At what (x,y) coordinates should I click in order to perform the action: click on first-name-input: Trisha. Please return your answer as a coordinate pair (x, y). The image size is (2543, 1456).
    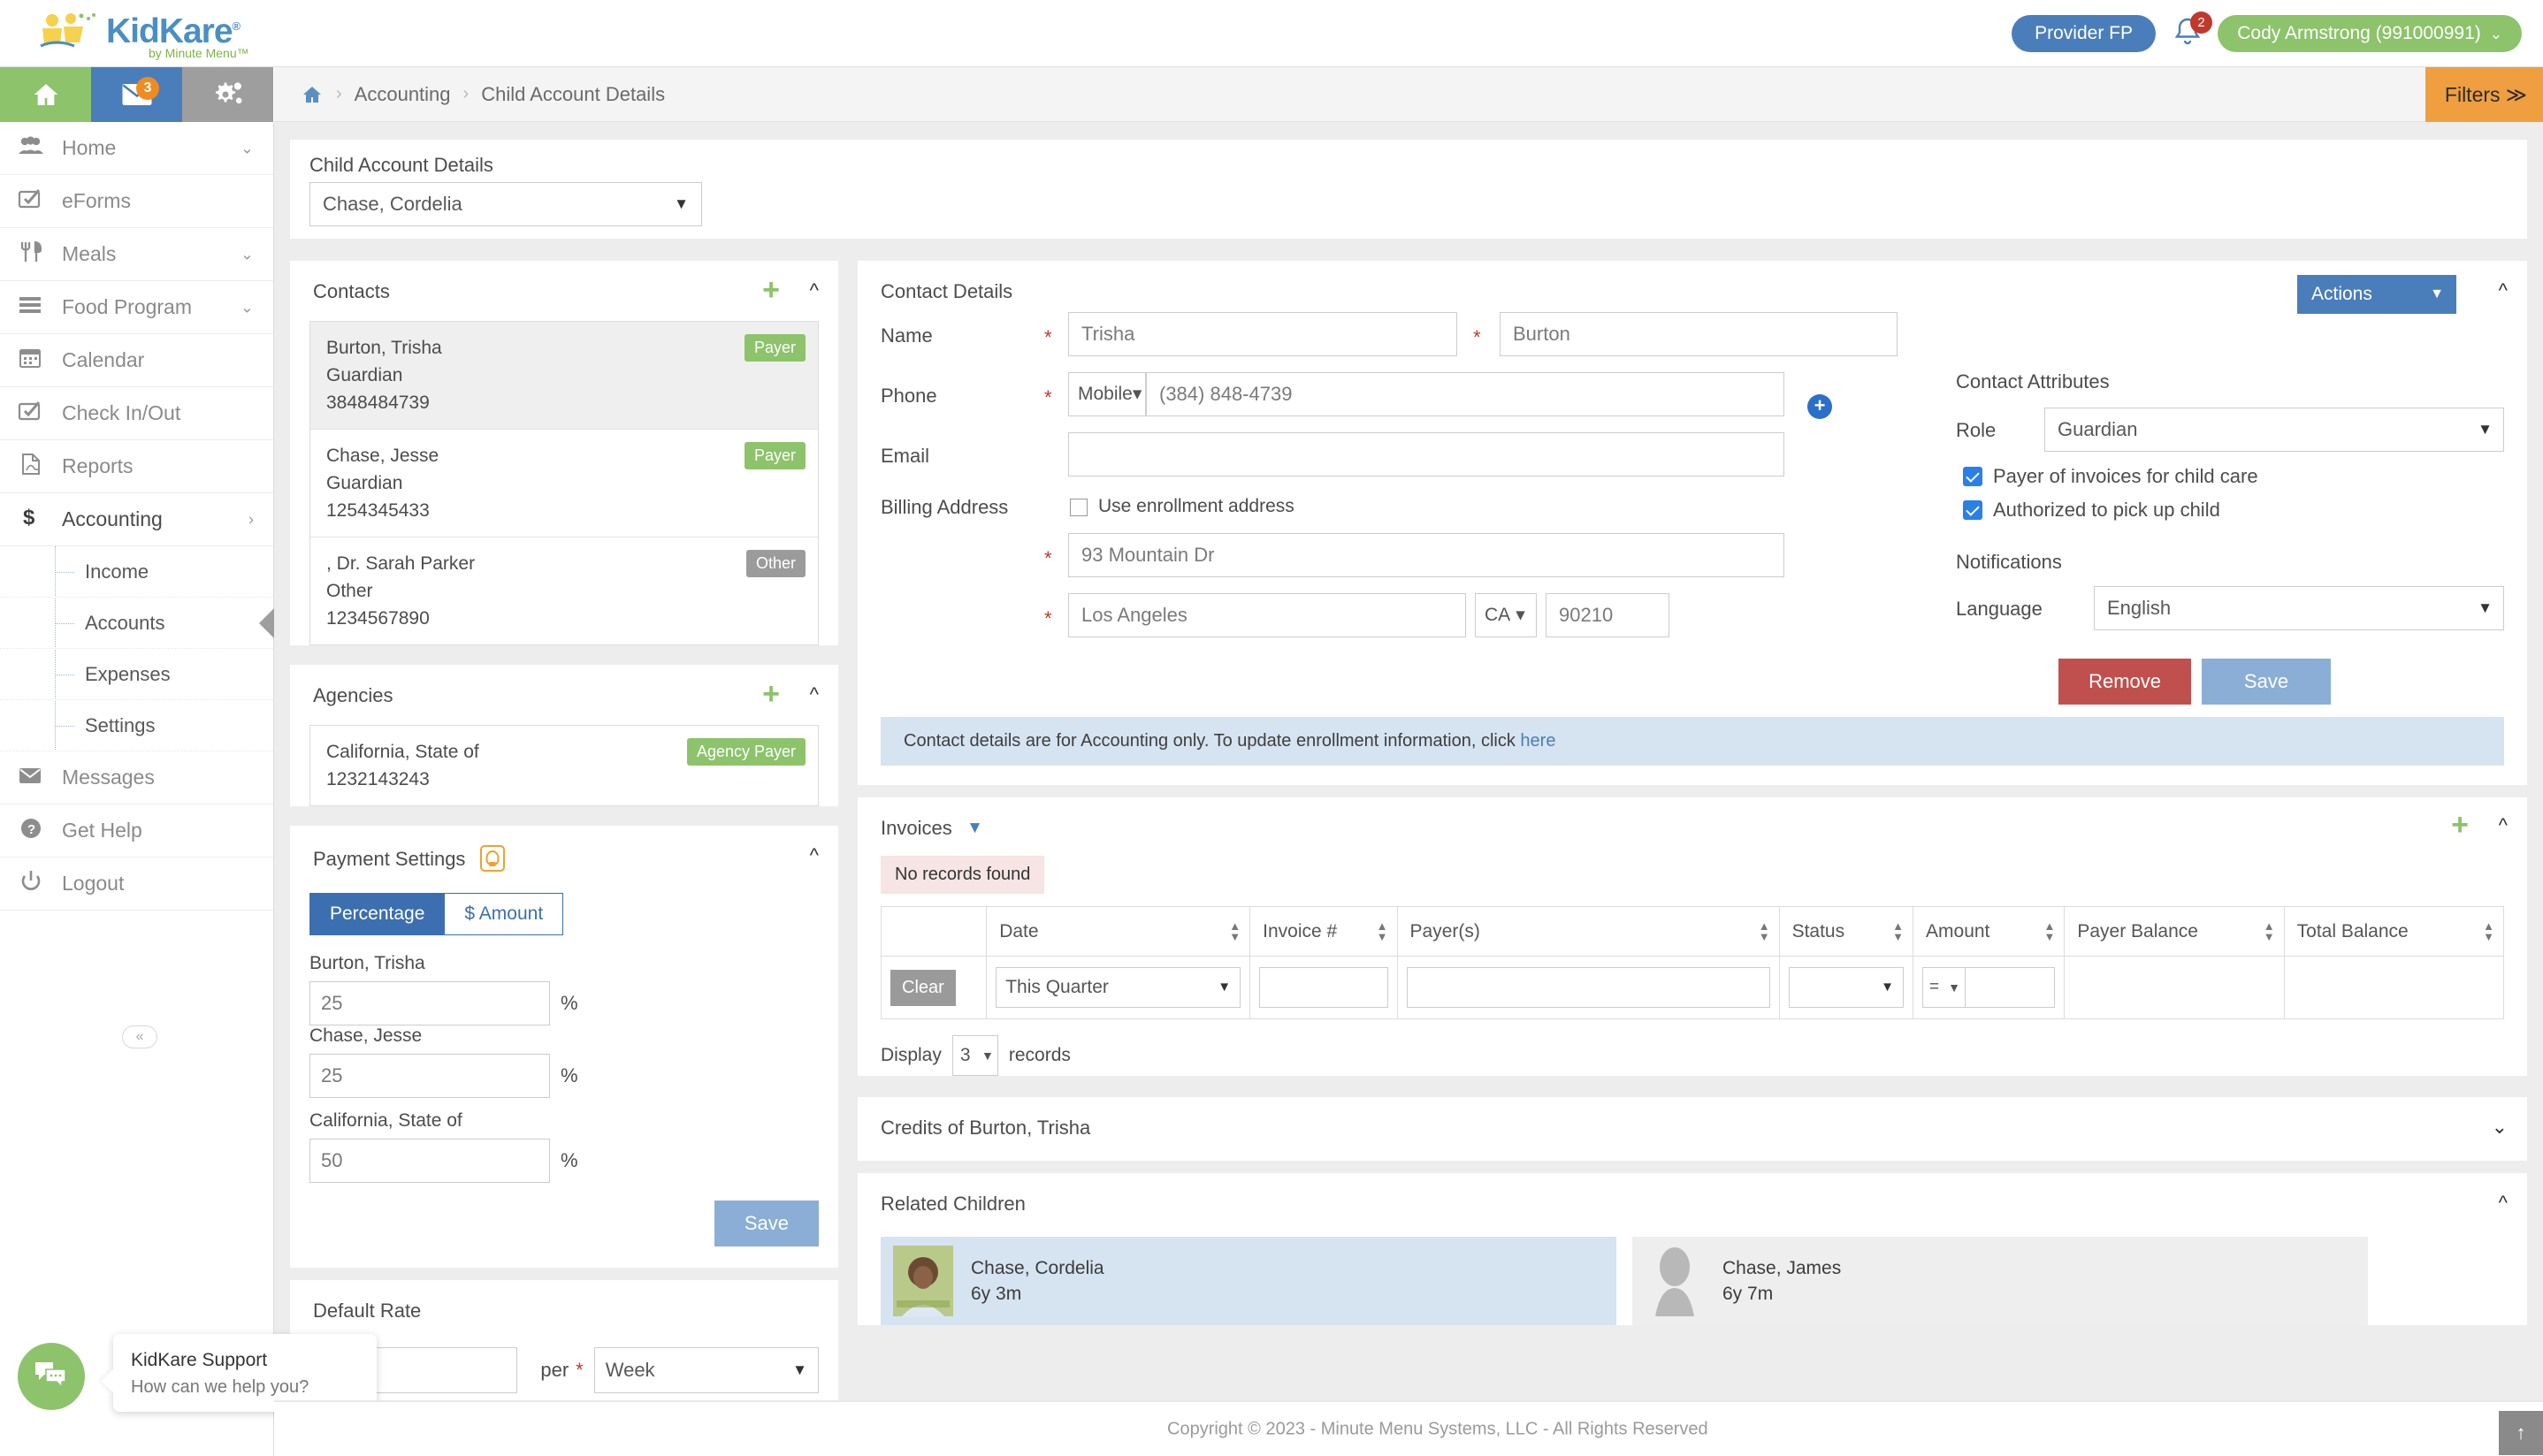
    Looking at the image, I should click on (1262, 334).